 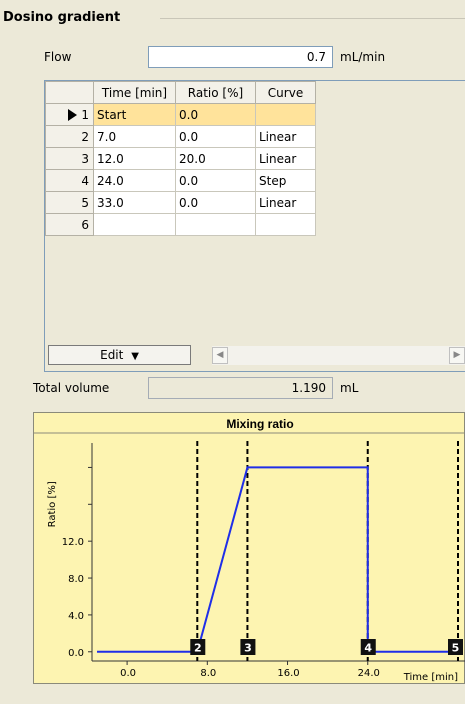 What do you see at coordinates (69, 158) in the screenshot?
I see `row-header: 3` at bounding box center [69, 158].